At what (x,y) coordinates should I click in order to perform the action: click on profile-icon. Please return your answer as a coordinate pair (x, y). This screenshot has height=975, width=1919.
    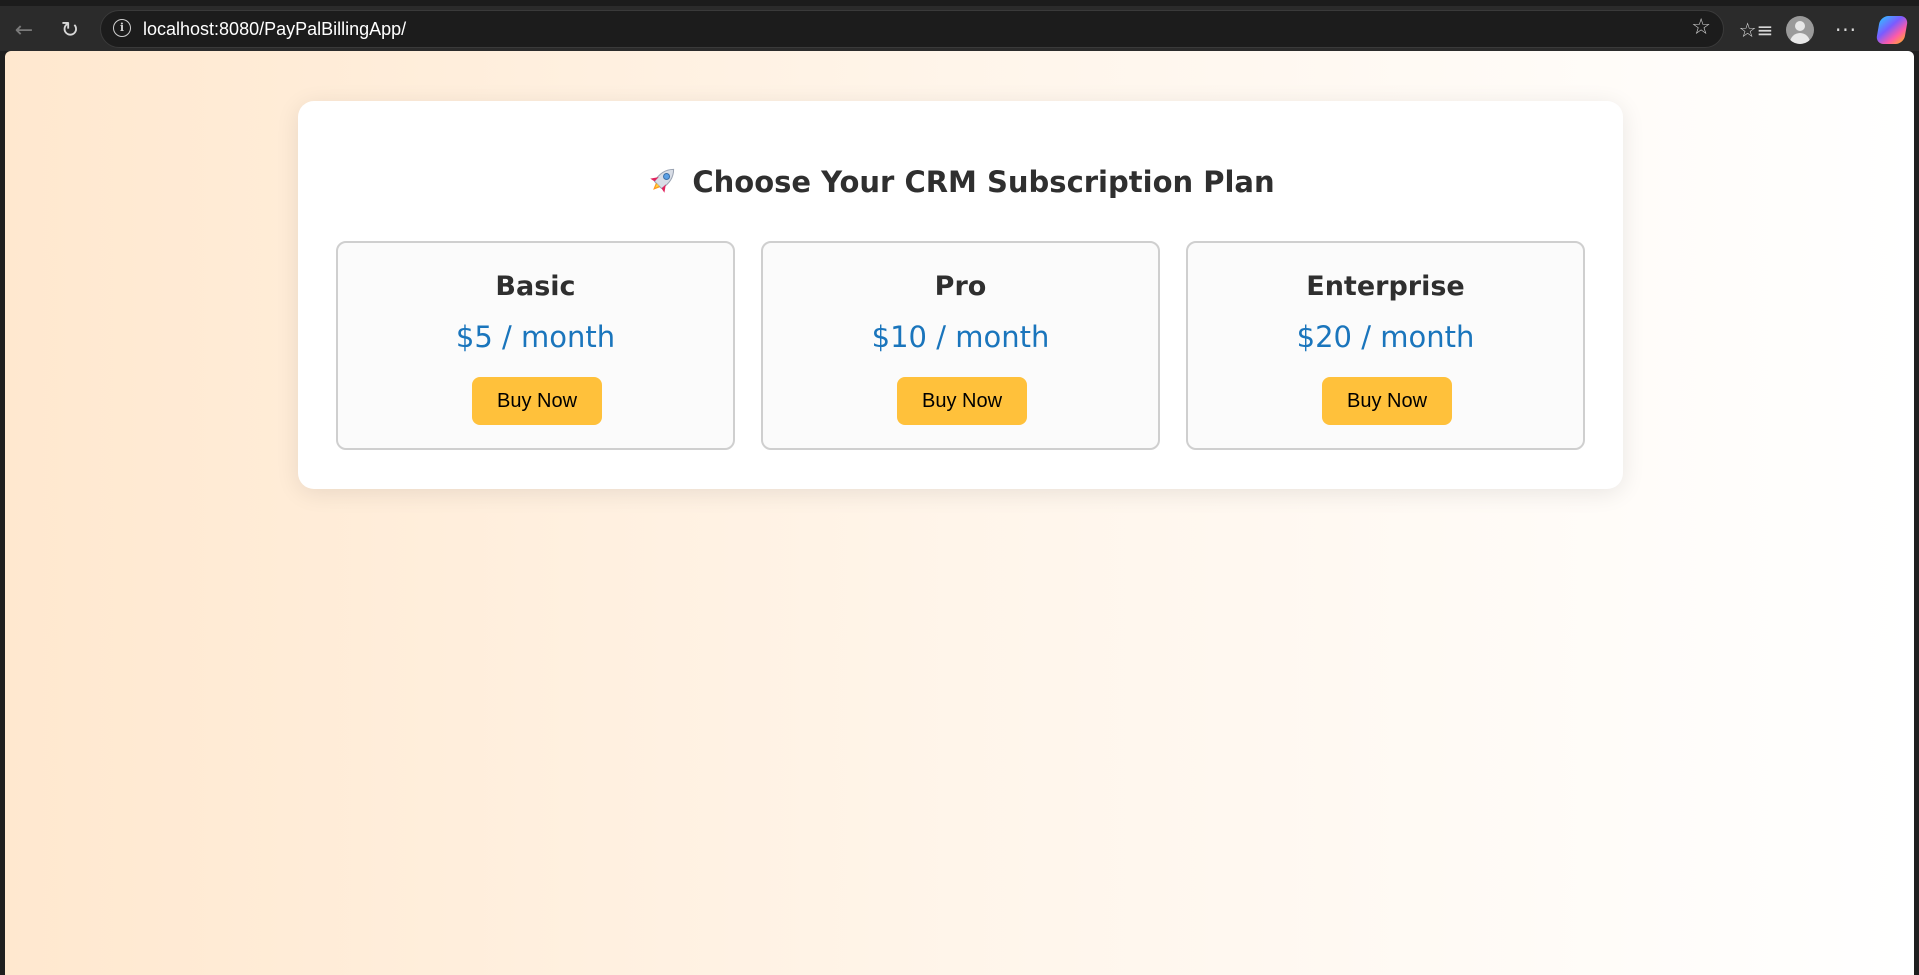
    Looking at the image, I should click on (1800, 30).